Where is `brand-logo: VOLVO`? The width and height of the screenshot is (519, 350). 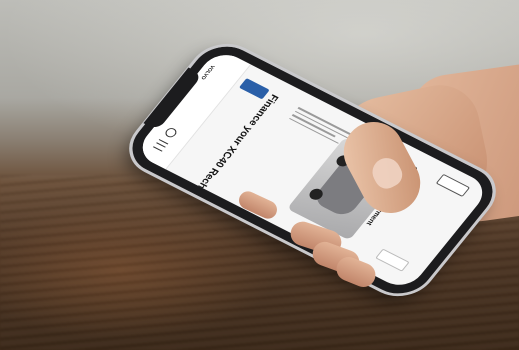
brand-logo: VOLVO is located at coordinates (207, 72).